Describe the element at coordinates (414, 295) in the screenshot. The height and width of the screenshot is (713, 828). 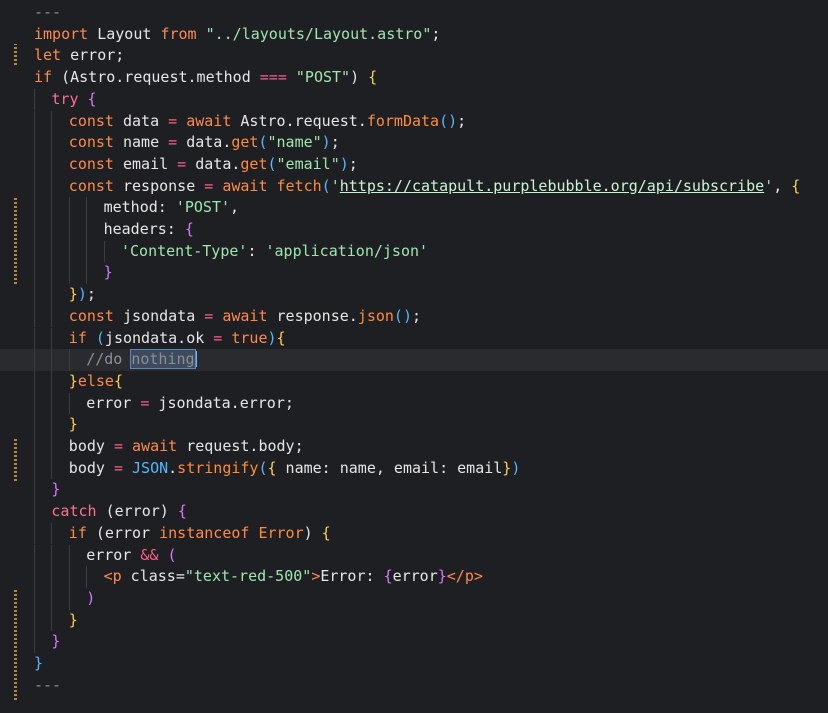
I see `code-line: });` at that location.